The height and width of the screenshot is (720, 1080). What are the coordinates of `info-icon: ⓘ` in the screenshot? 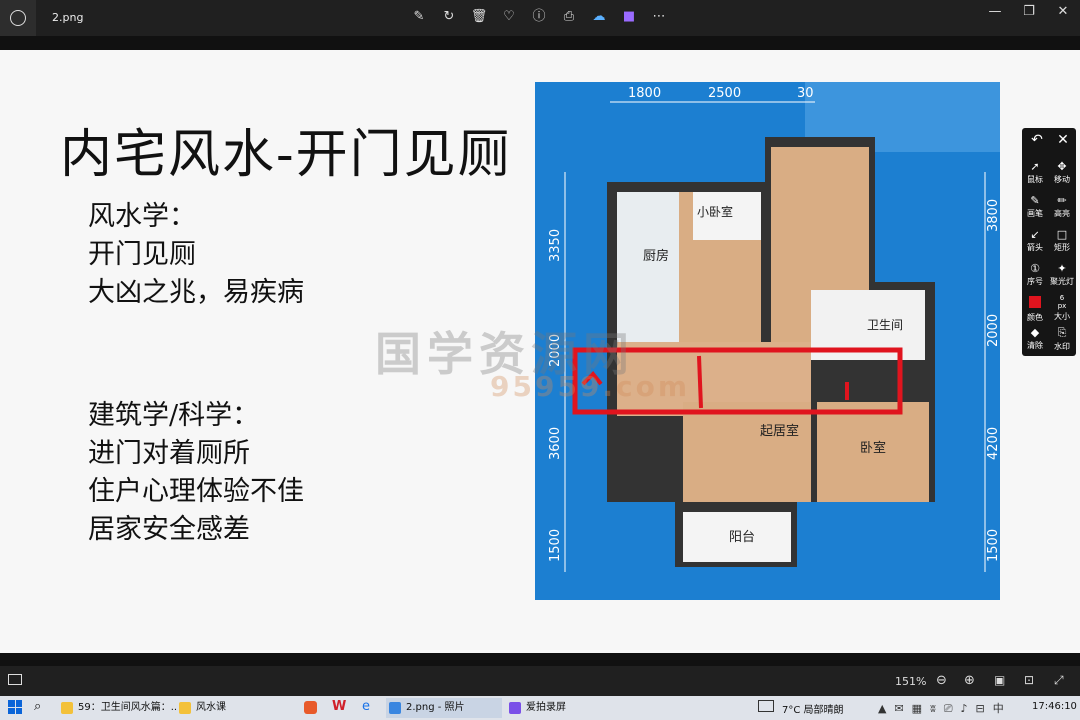 It's located at (539, 17).